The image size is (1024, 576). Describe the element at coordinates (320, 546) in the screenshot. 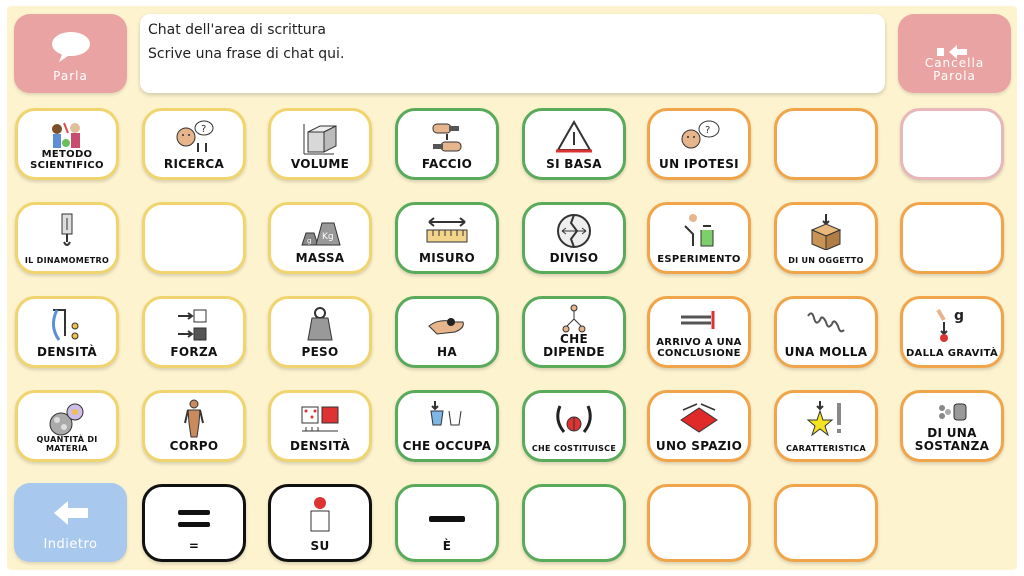

I see `cell-label: SU` at that location.